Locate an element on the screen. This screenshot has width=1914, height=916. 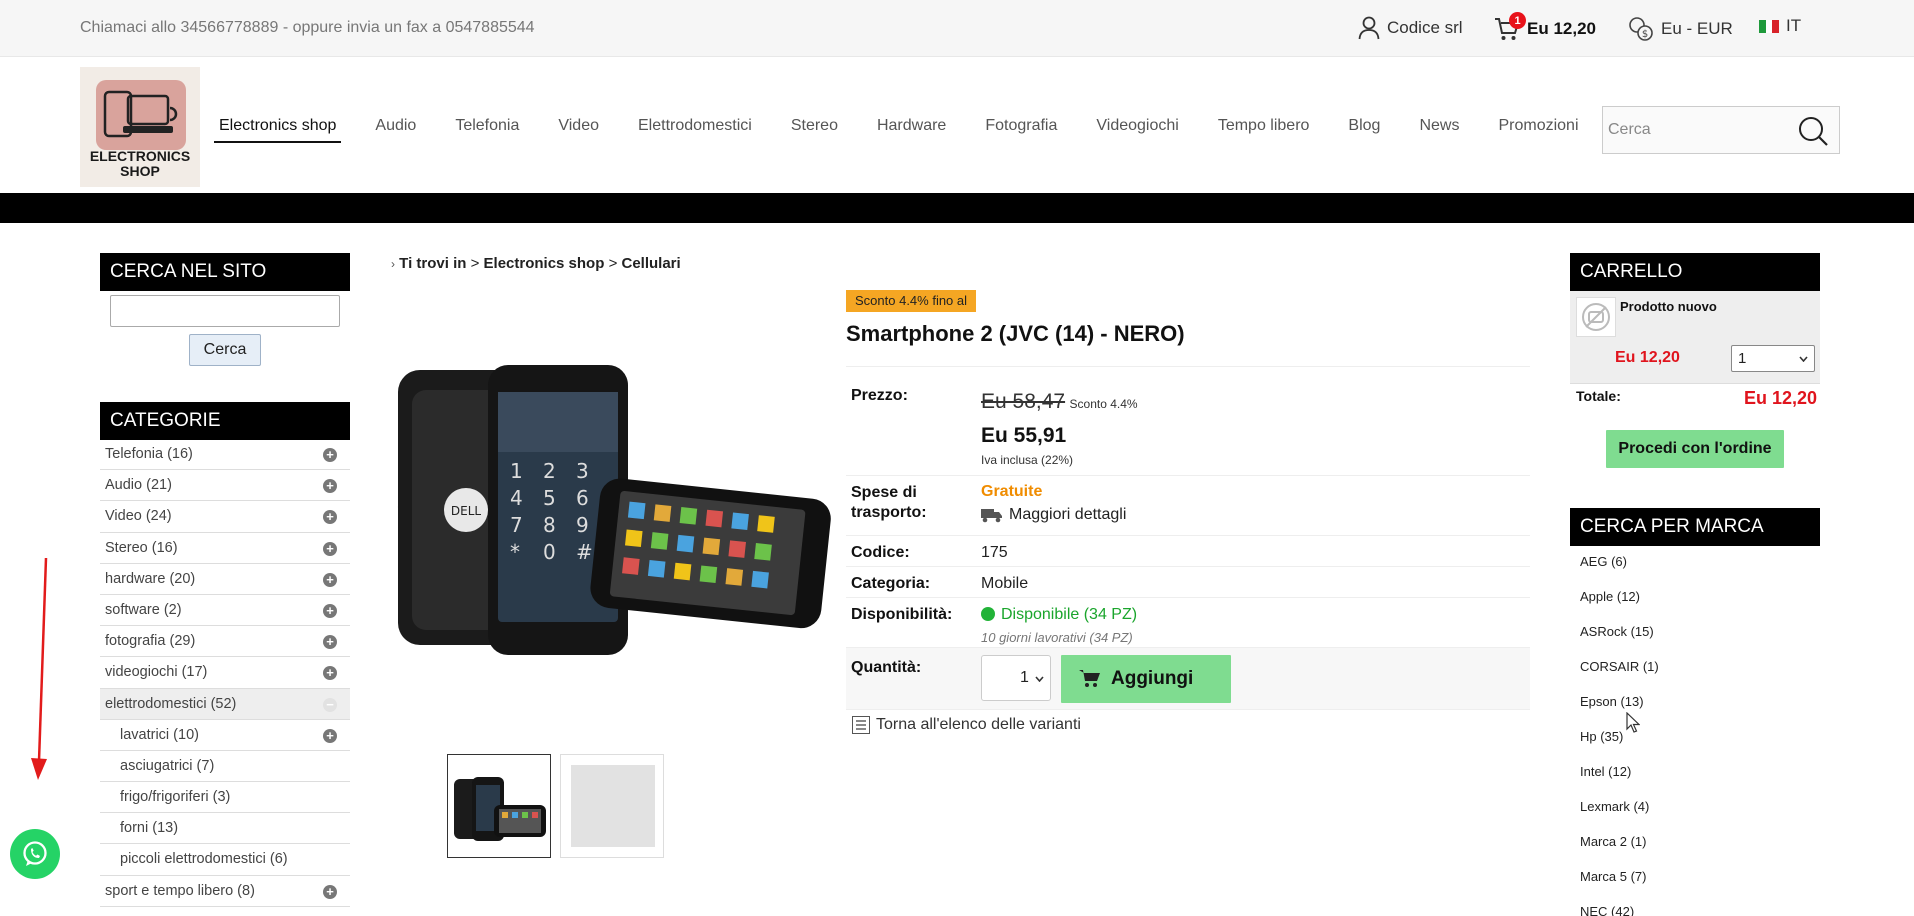
subcategory-item: frigo/frigoriferi (3) is located at coordinates (225, 798).